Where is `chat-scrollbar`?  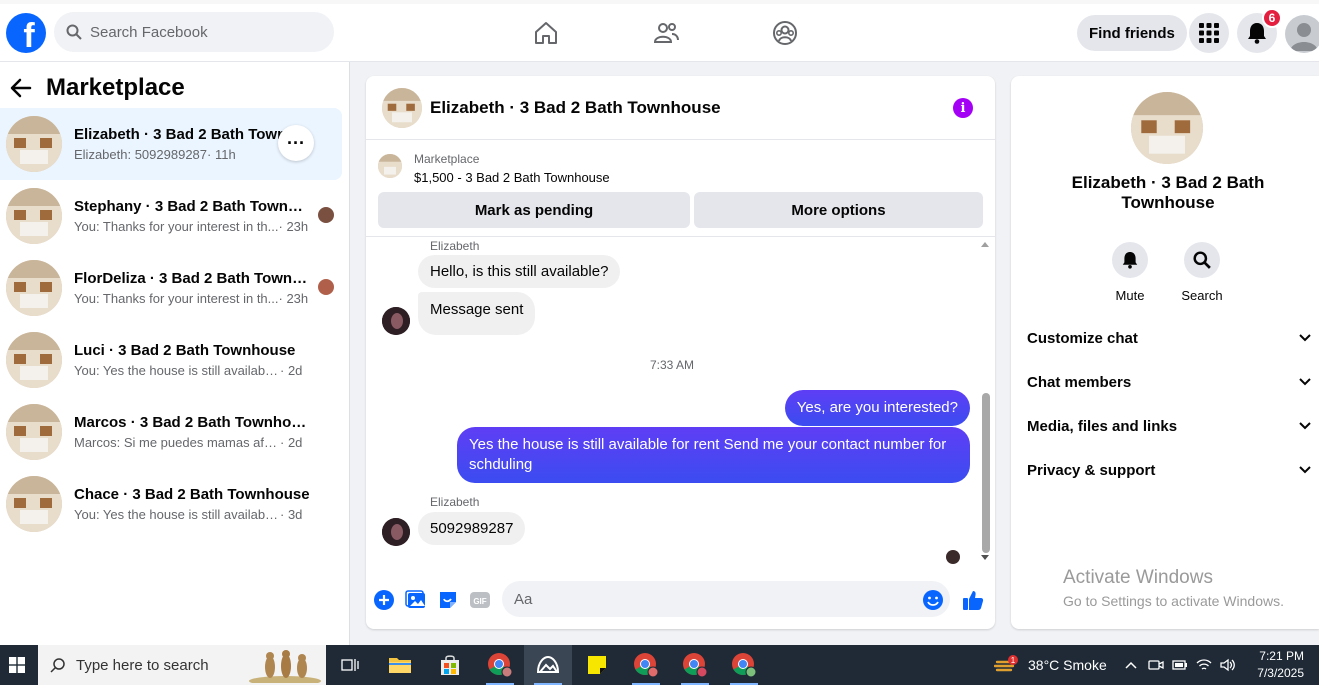
chat-scrollbar is located at coordinates (985, 402).